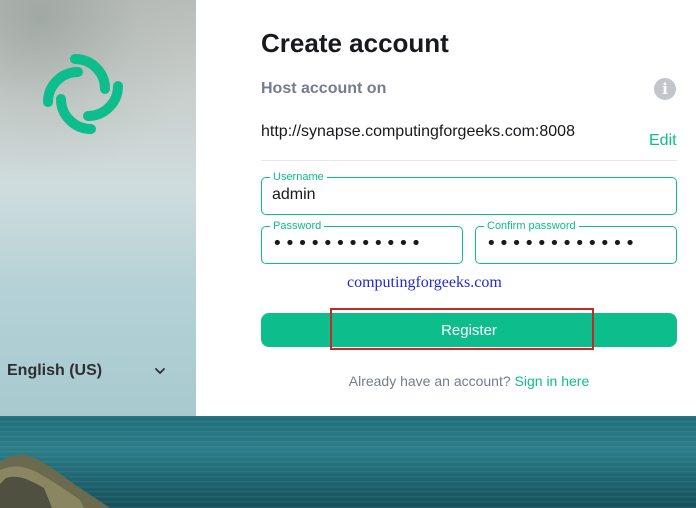 The height and width of the screenshot is (508, 696). What do you see at coordinates (83, 94) in the screenshot?
I see `element-logo-icon` at bounding box center [83, 94].